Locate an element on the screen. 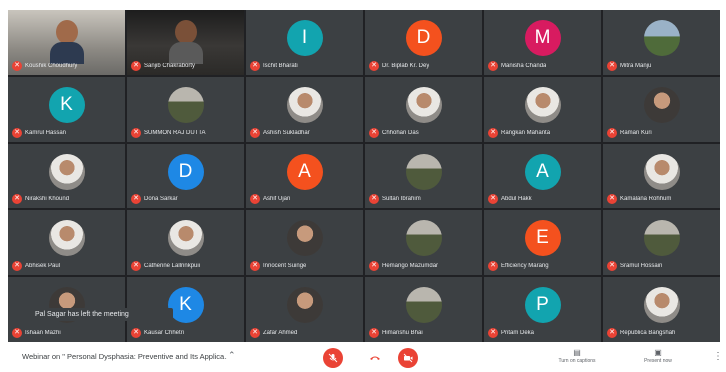  participant-tile: ✕ Hemango Mazumdar is located at coordinates (423, 243).